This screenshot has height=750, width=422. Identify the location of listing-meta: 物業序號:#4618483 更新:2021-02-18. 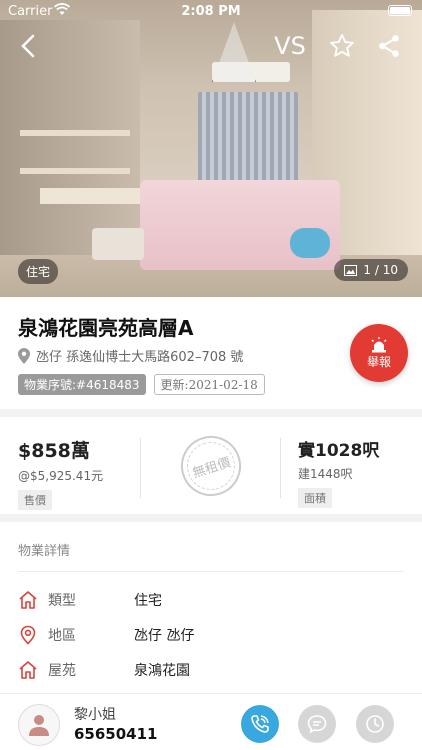
(141, 384).